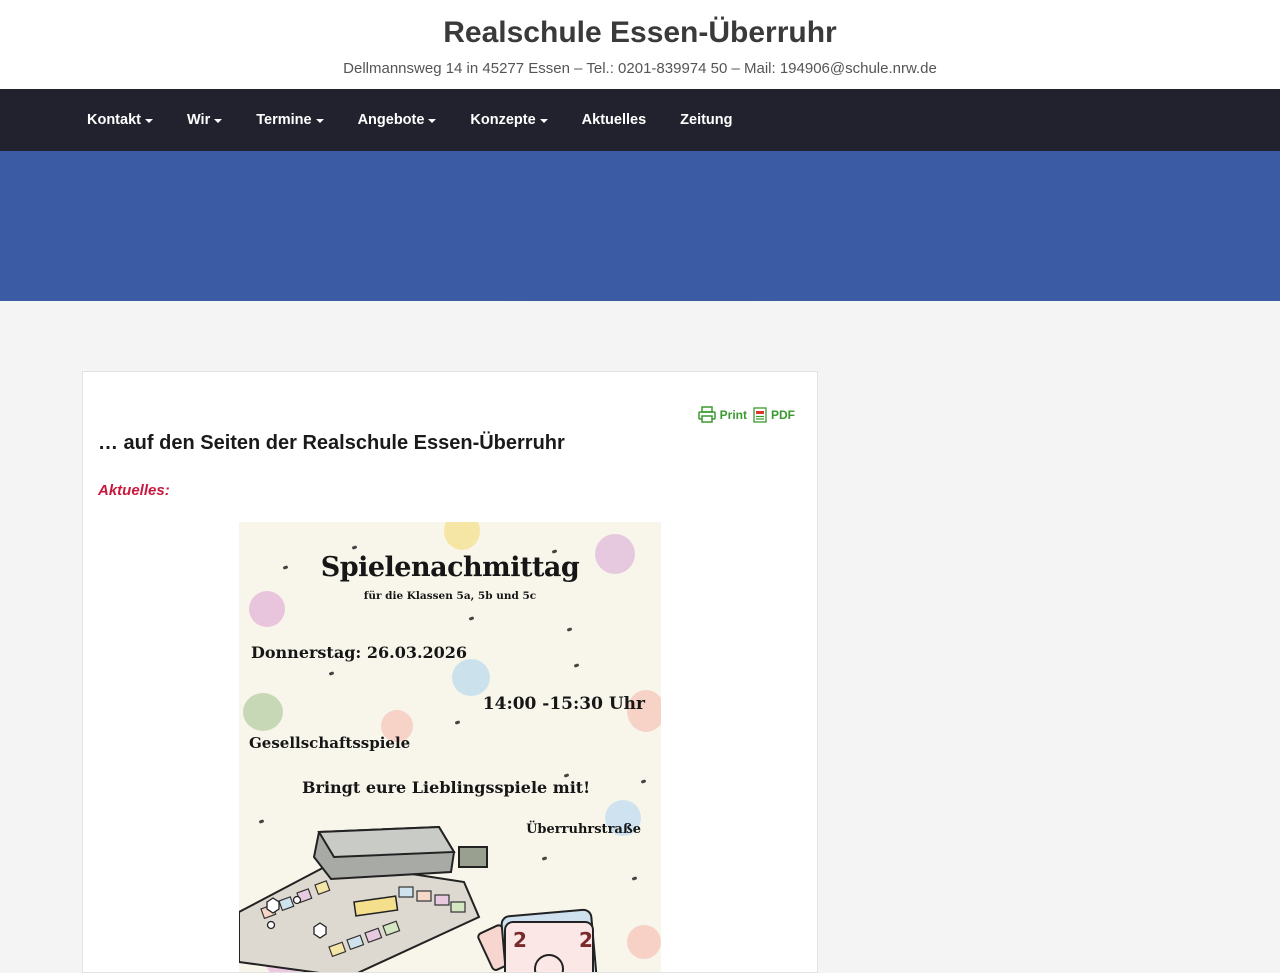 The height and width of the screenshot is (973, 1280). I want to click on nav-item-konzepte: Konzepte, so click(509, 120).